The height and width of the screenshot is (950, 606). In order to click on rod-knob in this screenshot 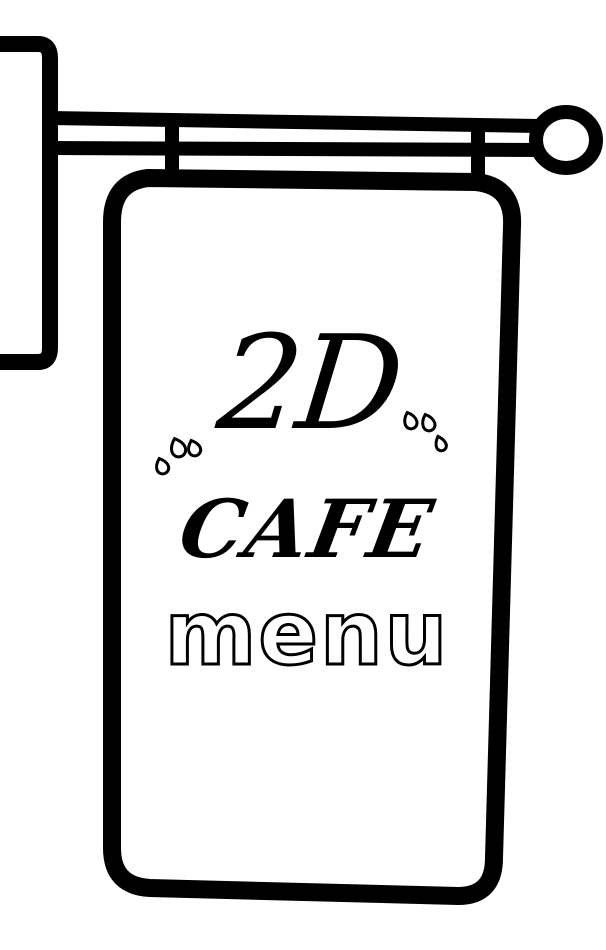, I will do `click(566, 140)`.